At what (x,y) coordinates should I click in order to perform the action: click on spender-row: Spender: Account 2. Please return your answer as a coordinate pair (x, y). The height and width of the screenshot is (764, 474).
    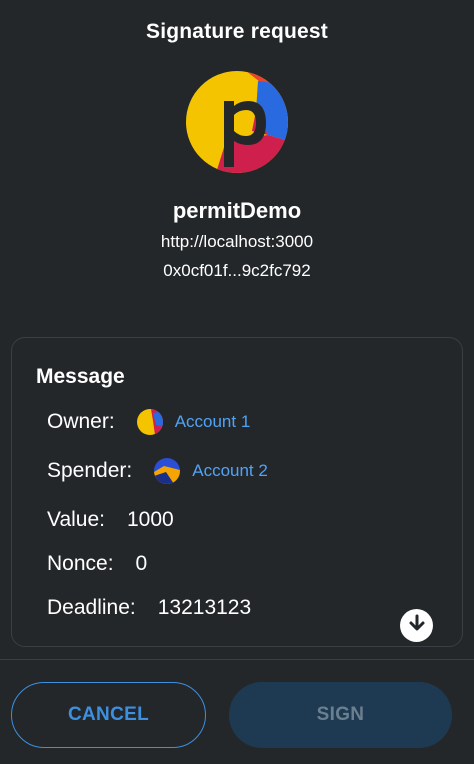
    Looking at the image, I should click on (157, 471).